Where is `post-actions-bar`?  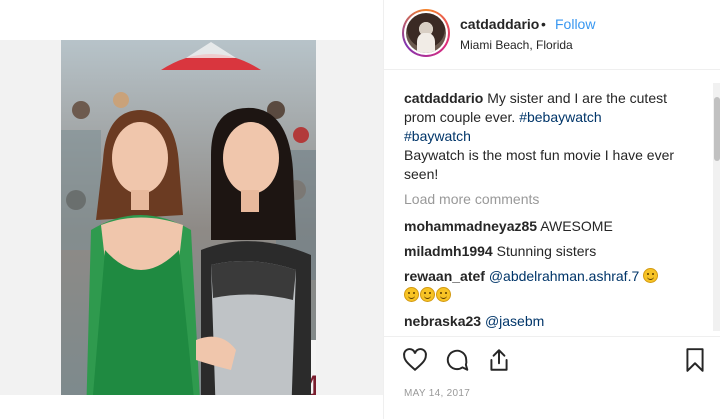
post-actions-bar is located at coordinates (552, 361).